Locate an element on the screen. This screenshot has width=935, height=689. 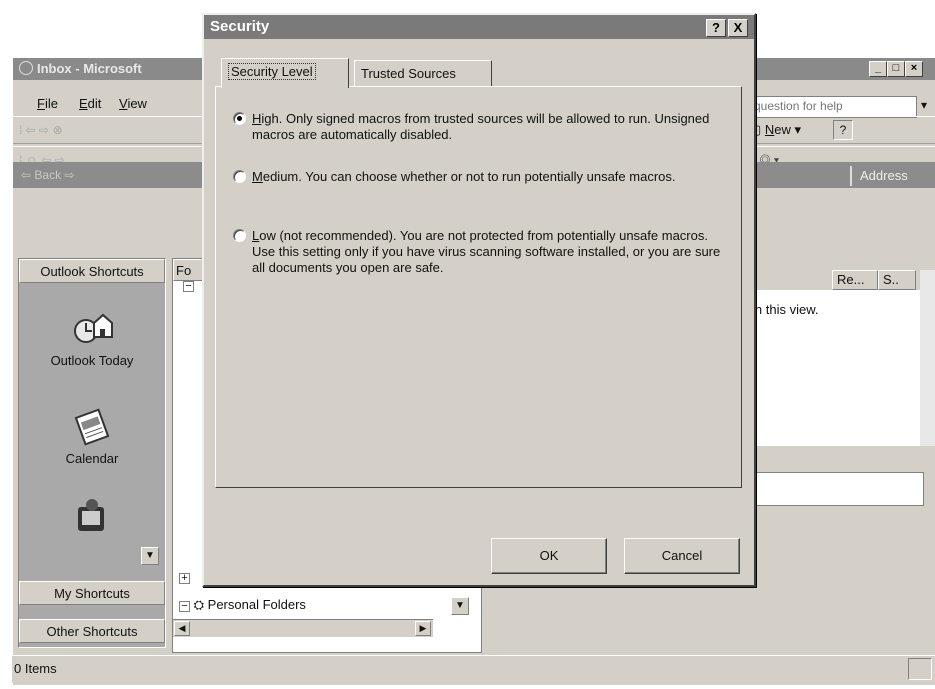
minimize-button: _ is located at coordinates (878, 69).